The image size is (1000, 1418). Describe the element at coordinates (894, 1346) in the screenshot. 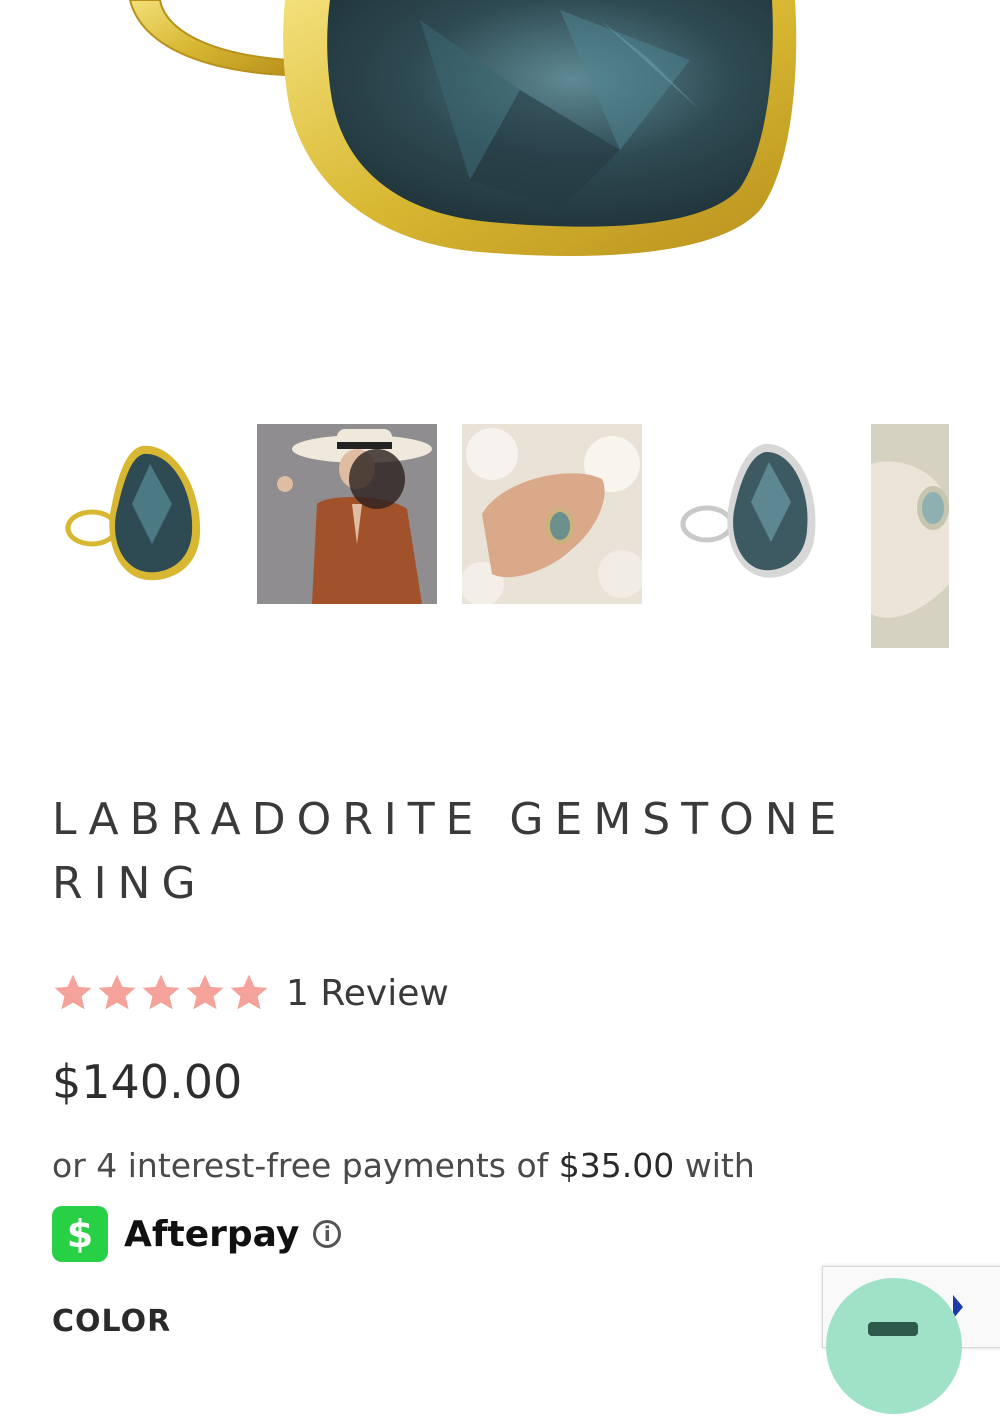

I see `chat-button` at that location.